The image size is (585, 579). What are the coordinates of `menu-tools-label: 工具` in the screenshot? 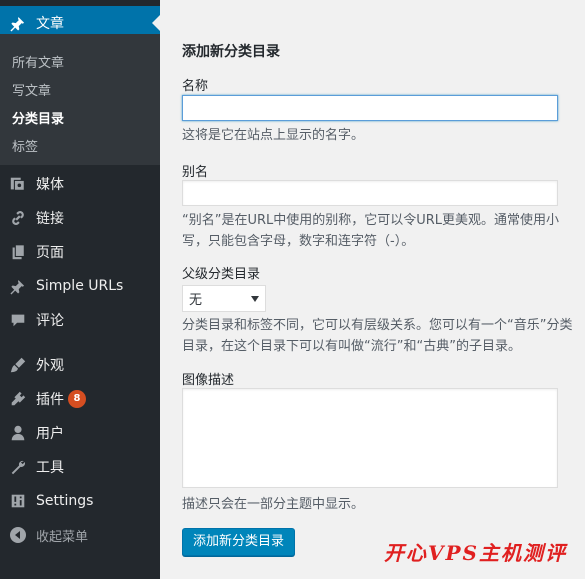 It's located at (50, 468).